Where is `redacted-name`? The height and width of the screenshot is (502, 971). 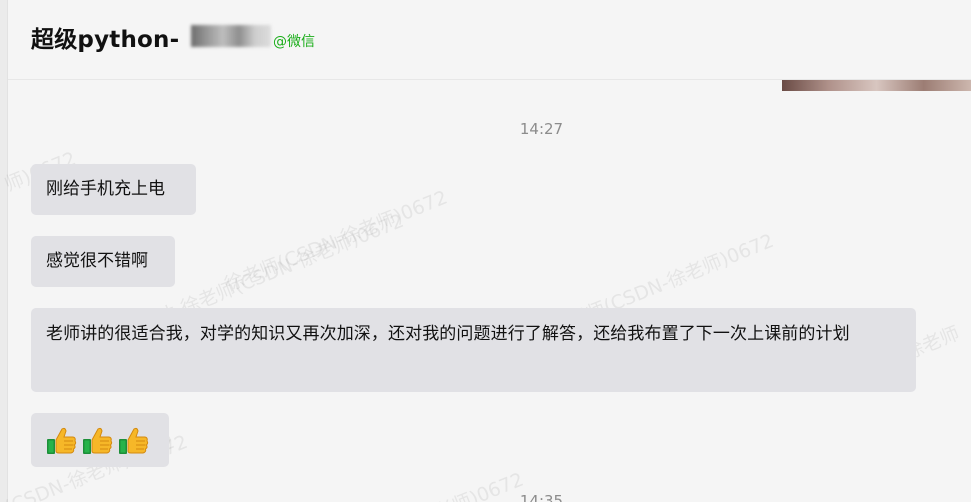 redacted-name is located at coordinates (231, 36).